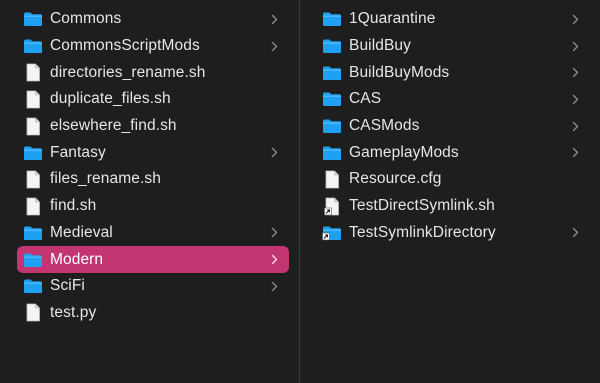 This screenshot has width=600, height=383. What do you see at coordinates (81, 232) in the screenshot?
I see `item-label: Medieval` at bounding box center [81, 232].